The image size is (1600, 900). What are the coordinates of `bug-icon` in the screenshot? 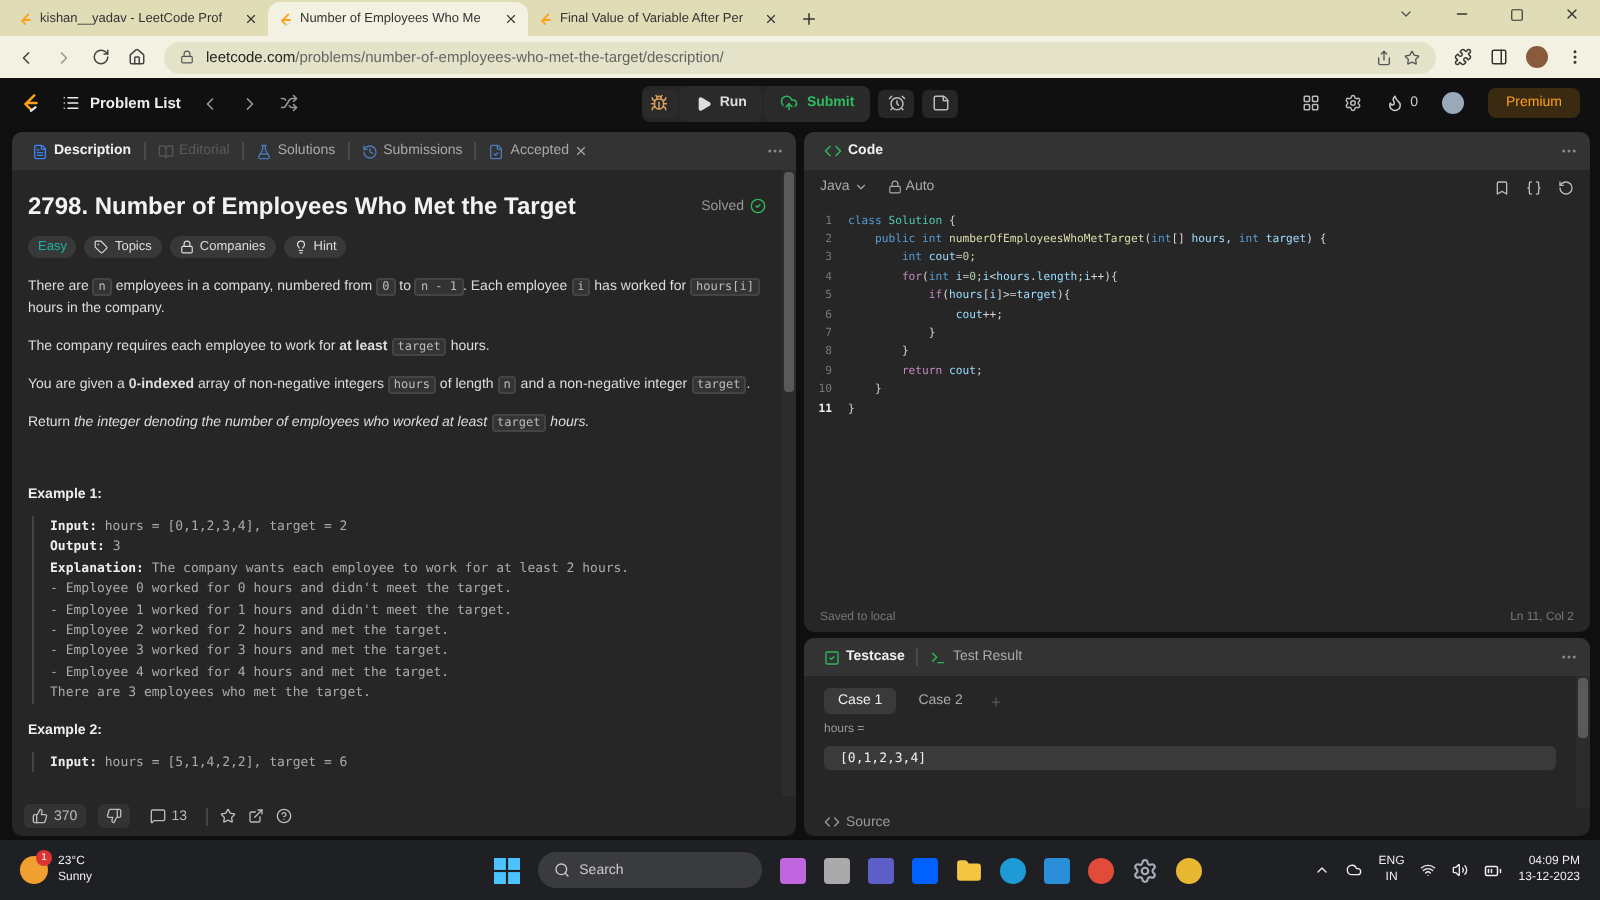 It's located at (659, 103).